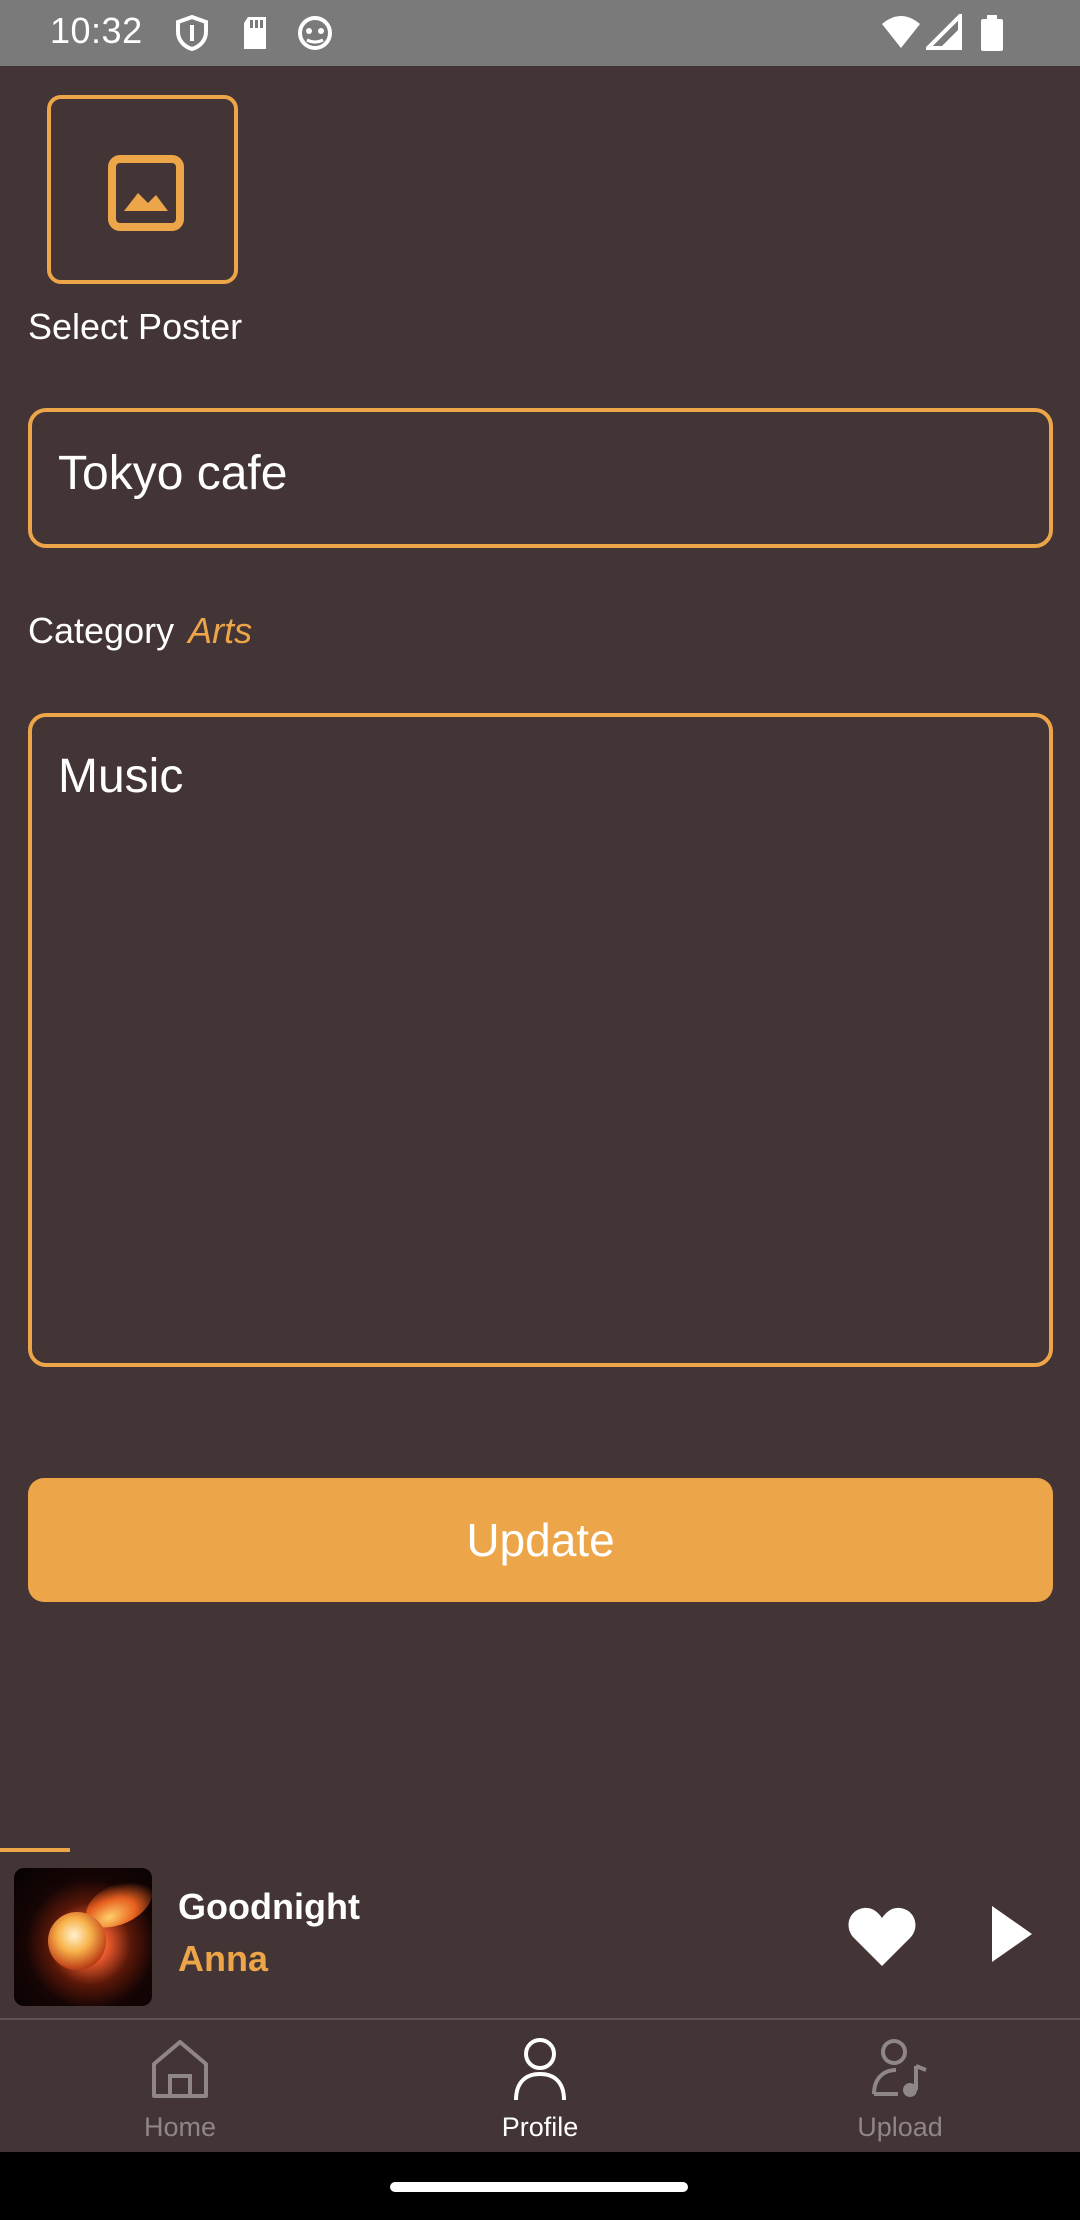 The height and width of the screenshot is (2220, 1080). What do you see at coordinates (540, 2127) in the screenshot?
I see `nav-label-profile: Profile` at bounding box center [540, 2127].